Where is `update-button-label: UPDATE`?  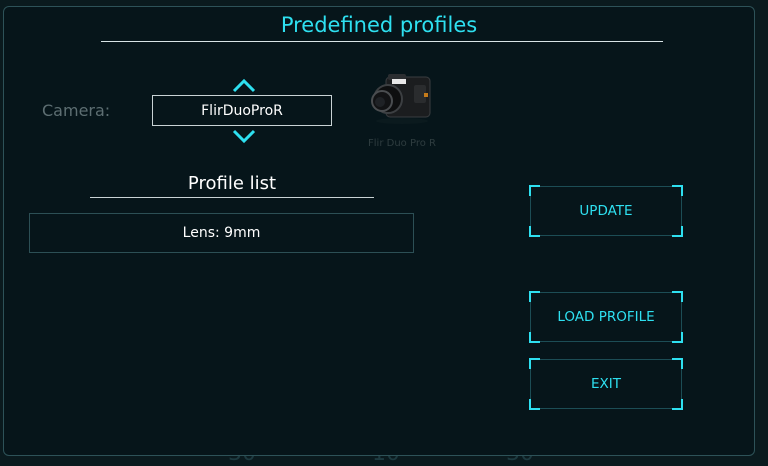 update-button-label: UPDATE is located at coordinates (606, 211).